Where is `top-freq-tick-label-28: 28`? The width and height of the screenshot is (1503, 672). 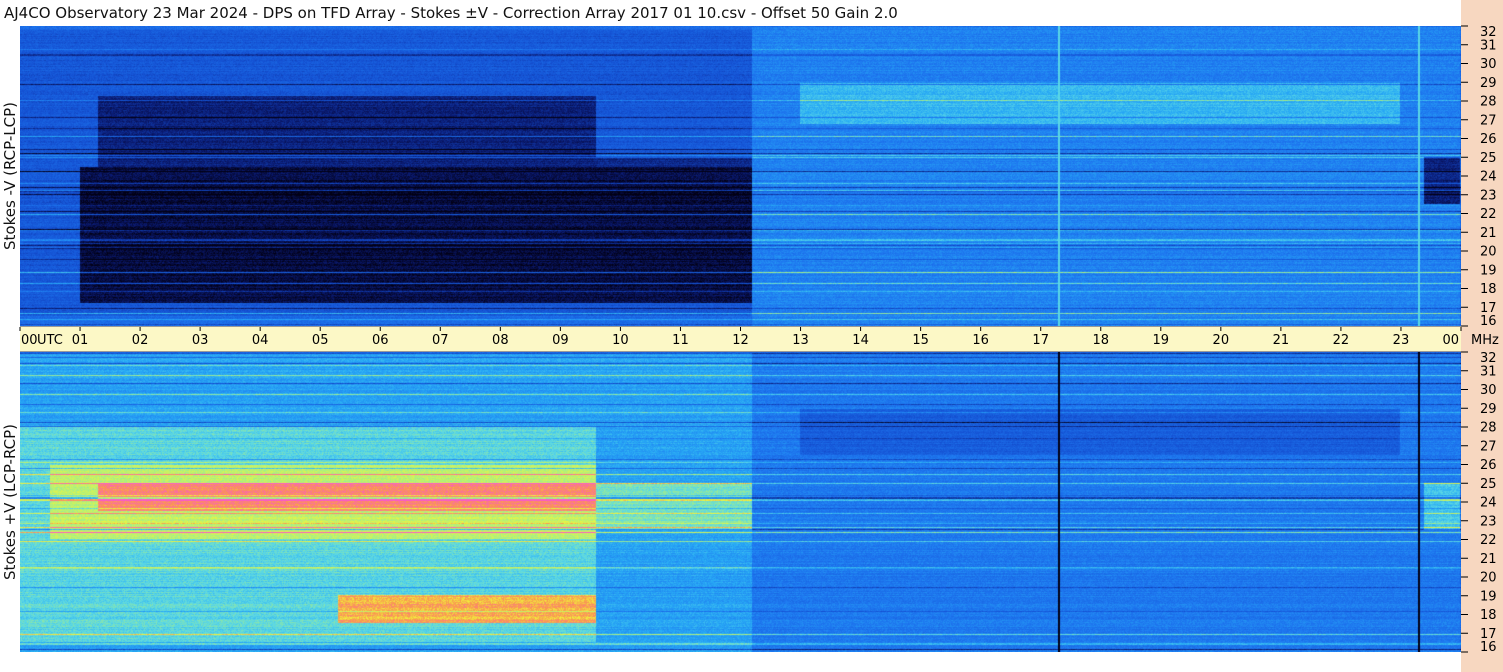
top-freq-tick-label-28: 28 is located at coordinates (1488, 102).